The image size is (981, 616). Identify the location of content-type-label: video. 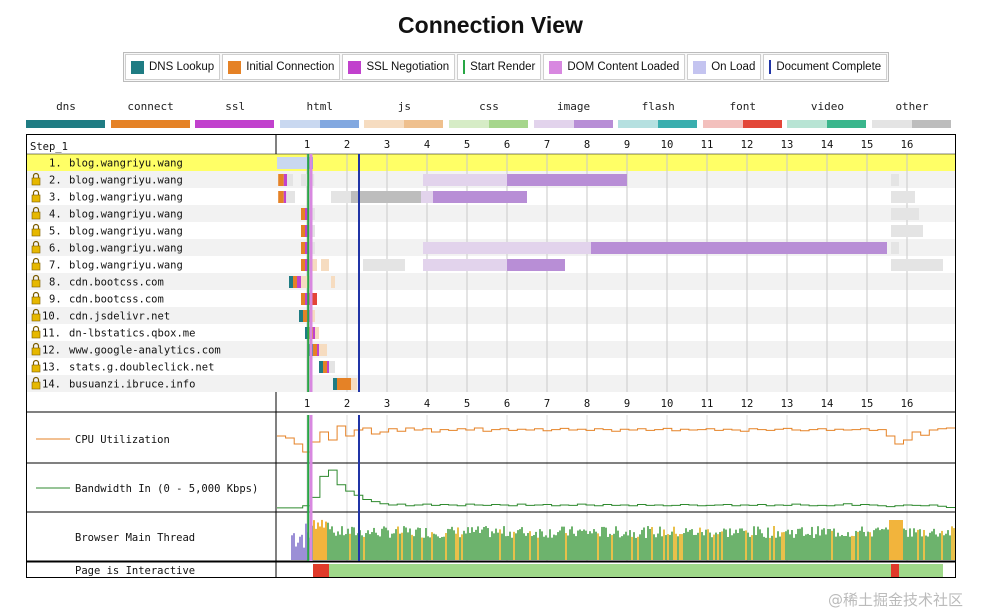
(827, 106).